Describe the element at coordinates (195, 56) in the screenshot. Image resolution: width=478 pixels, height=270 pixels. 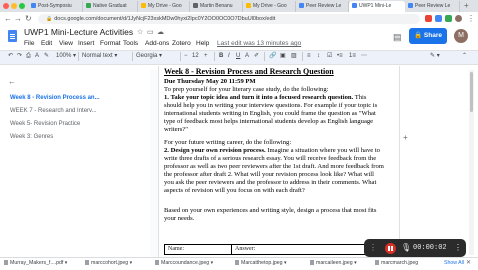
I see `font-size-field: 12` at that location.